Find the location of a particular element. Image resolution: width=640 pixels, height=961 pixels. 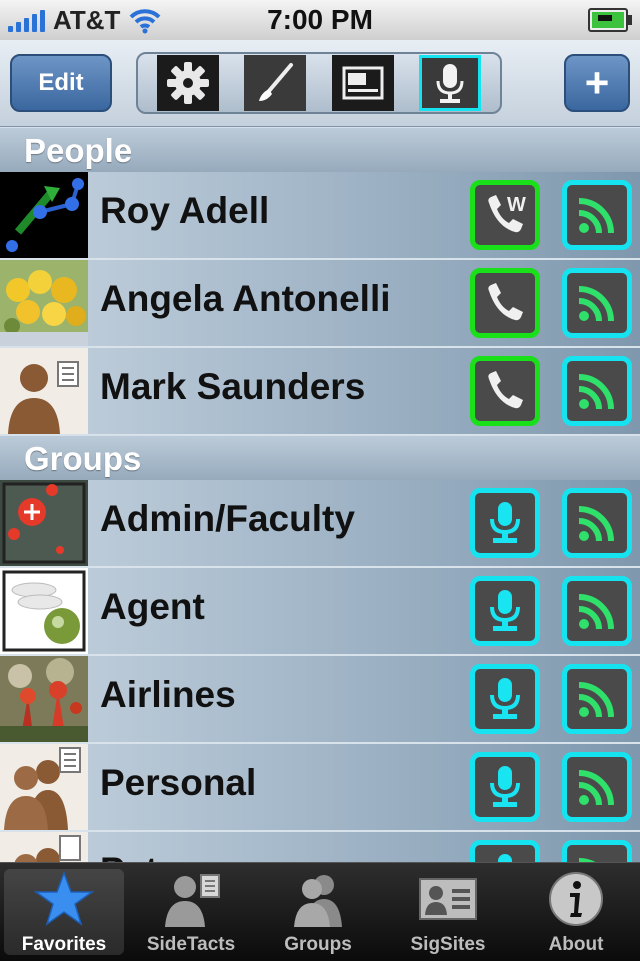

person-card-icon is located at coordinates (192, 900).